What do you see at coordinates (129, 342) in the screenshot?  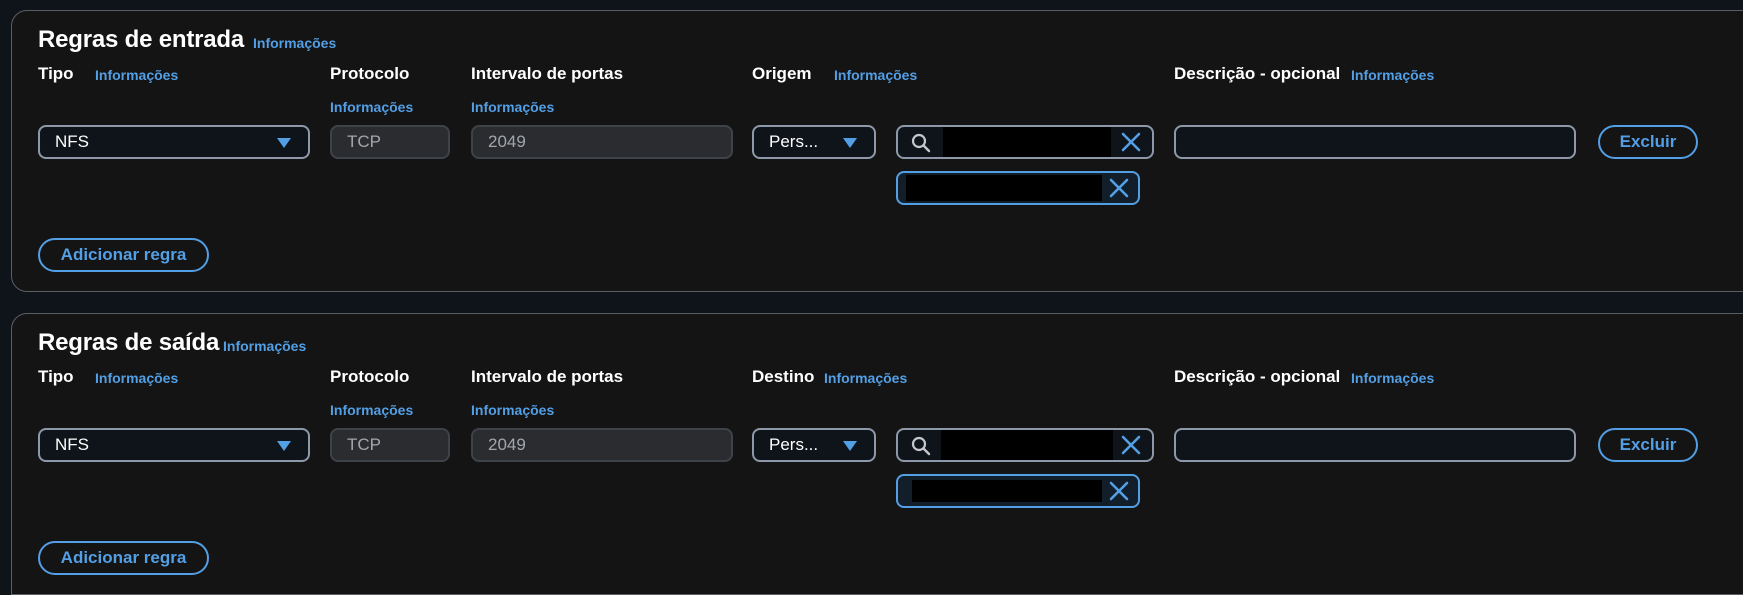 I see `outbound-rules-title: Regras de saída` at bounding box center [129, 342].